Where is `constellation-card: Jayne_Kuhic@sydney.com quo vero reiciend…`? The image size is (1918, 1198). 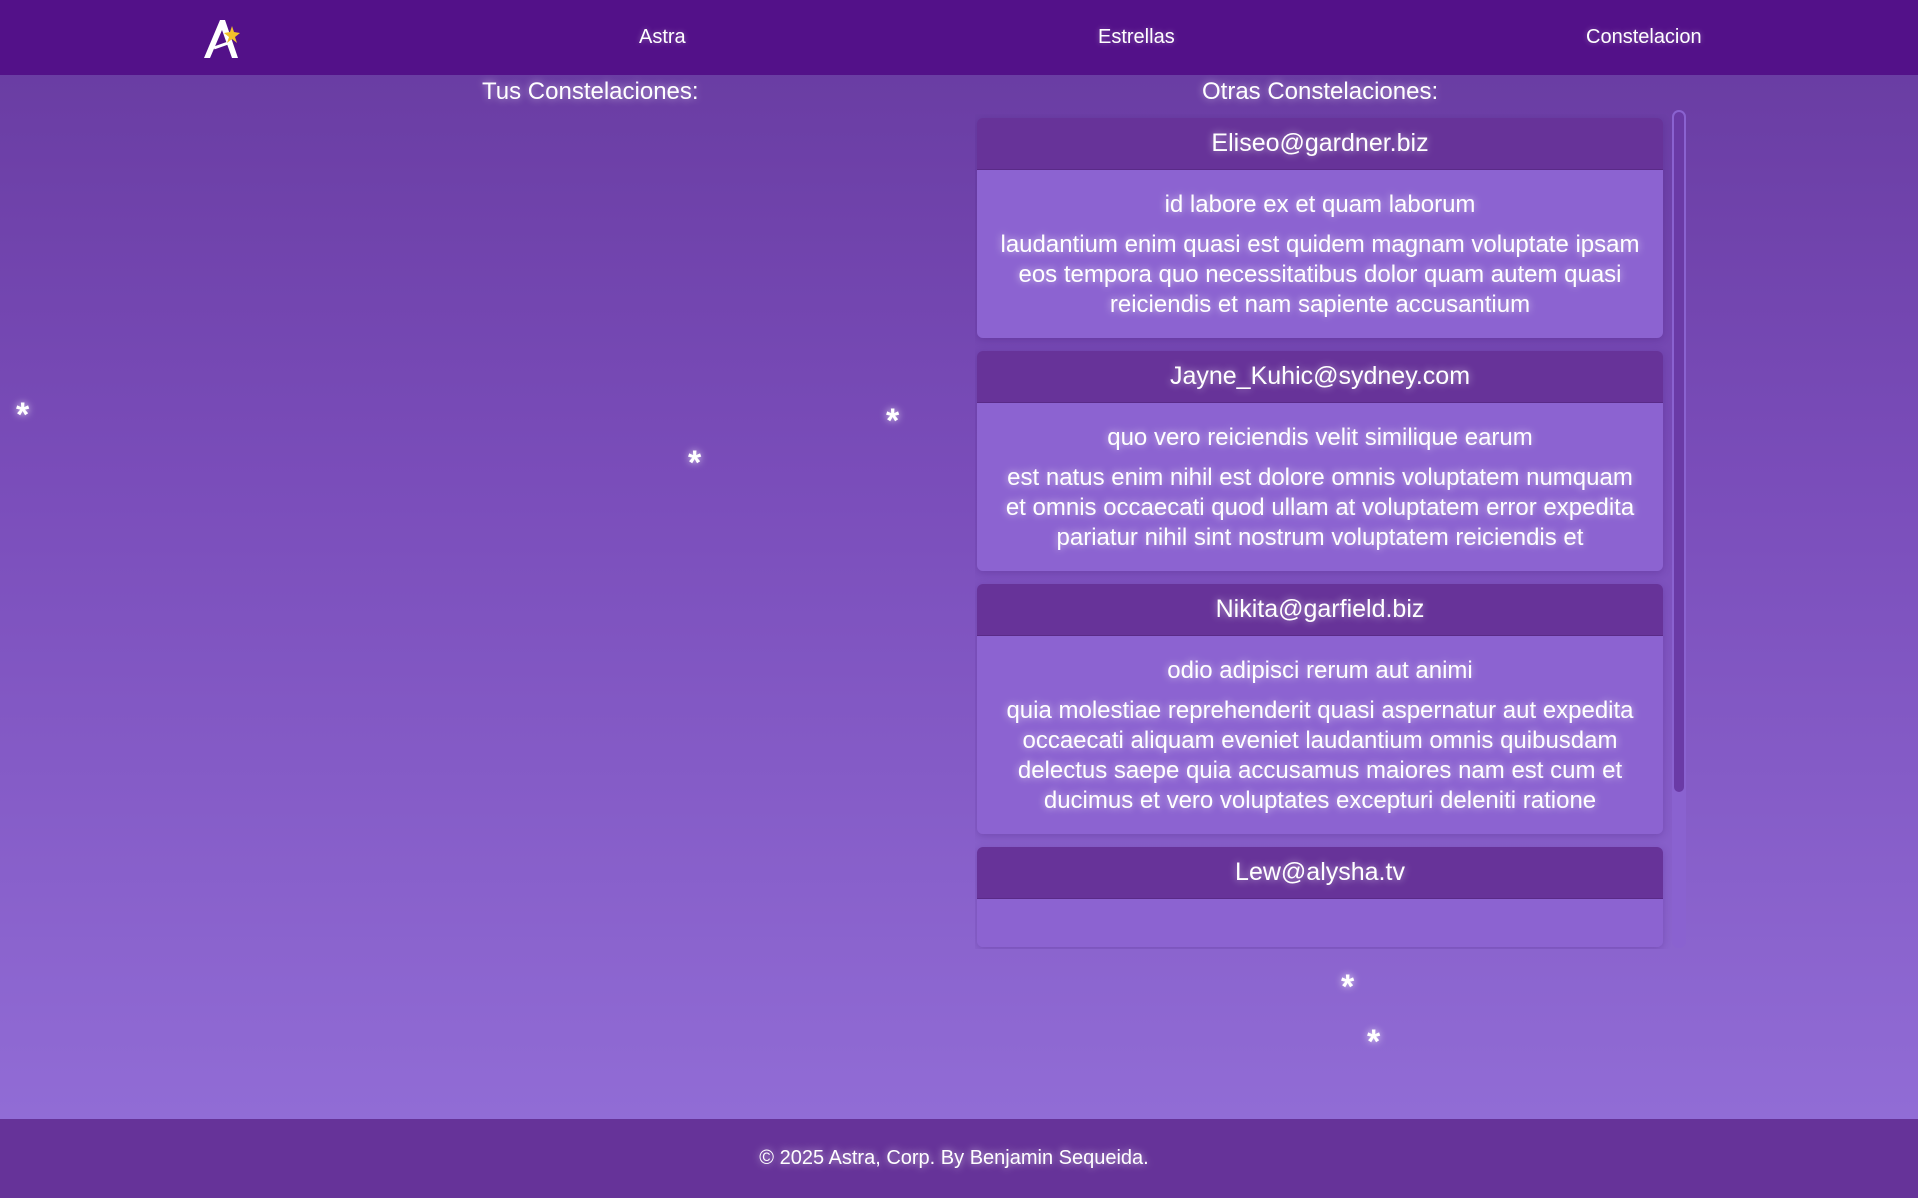 constellation-card: Jayne_Kuhic@sydney.com quo vero reiciend… is located at coordinates (1320, 461).